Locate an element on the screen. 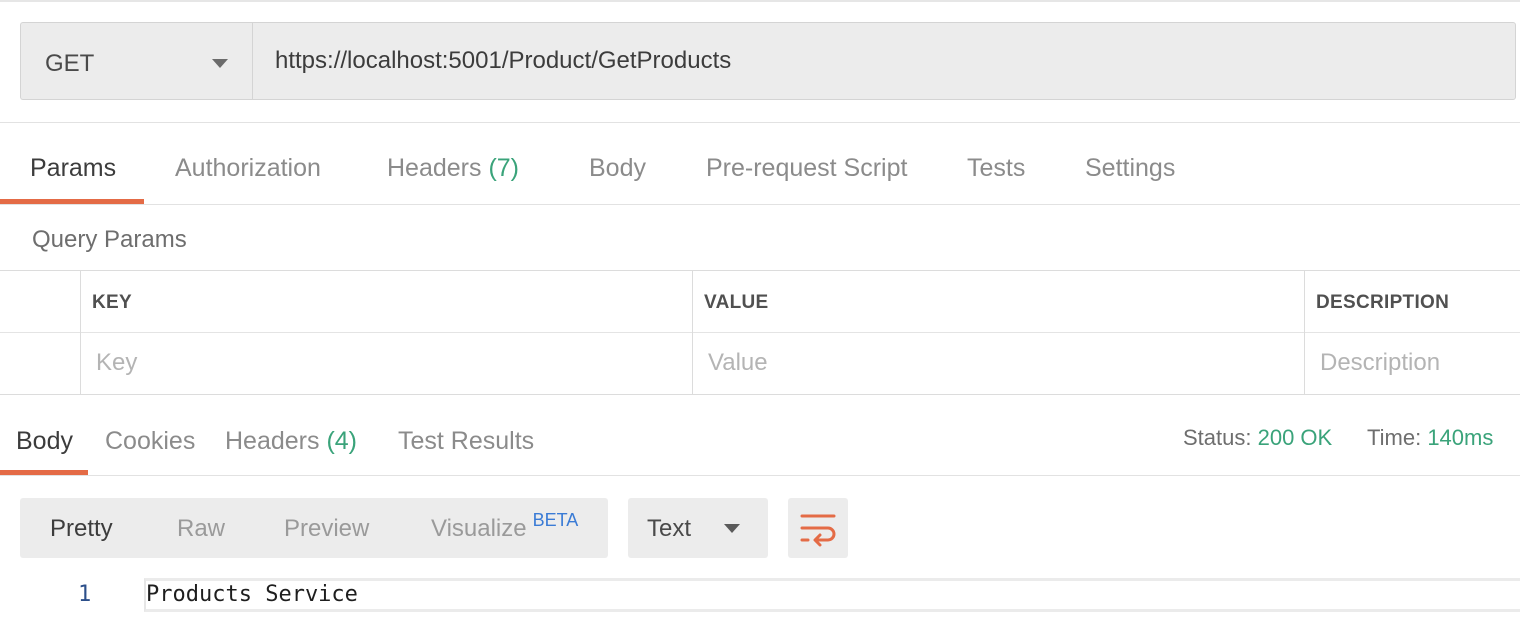 The image size is (1520, 624). tab-headers: Headers (7) is located at coordinates (453, 168).